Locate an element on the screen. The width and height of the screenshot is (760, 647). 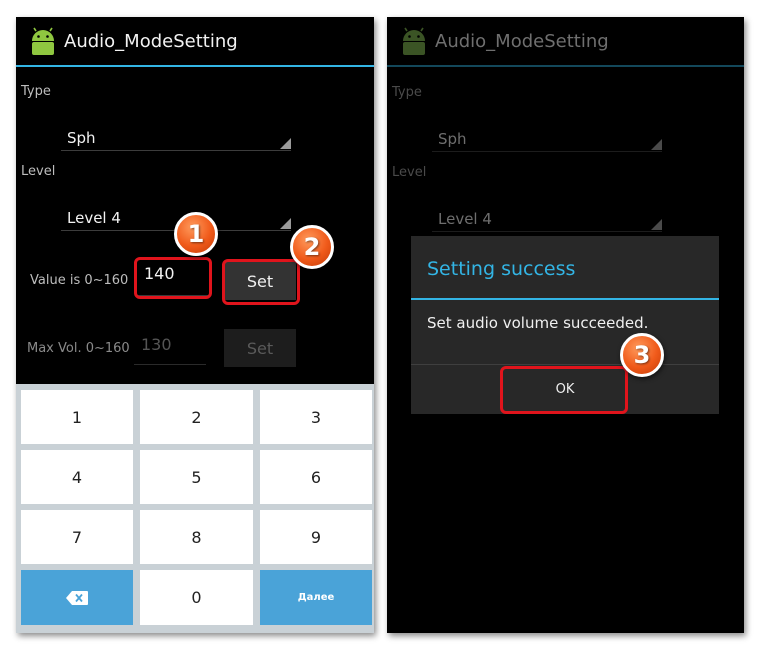
highlight-value-input is located at coordinates (173, 278).